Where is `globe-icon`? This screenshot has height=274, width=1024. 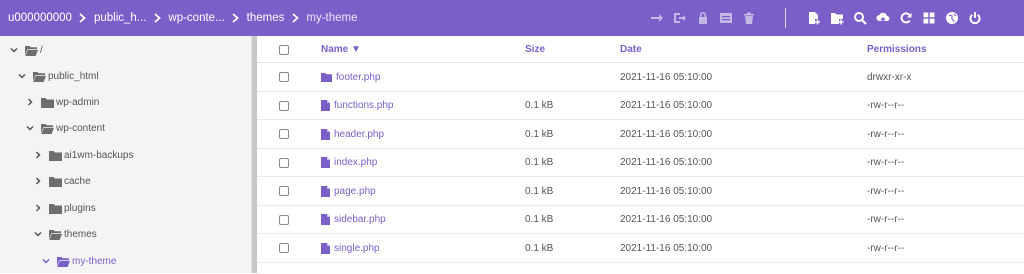 globe-icon is located at coordinates (951, 18).